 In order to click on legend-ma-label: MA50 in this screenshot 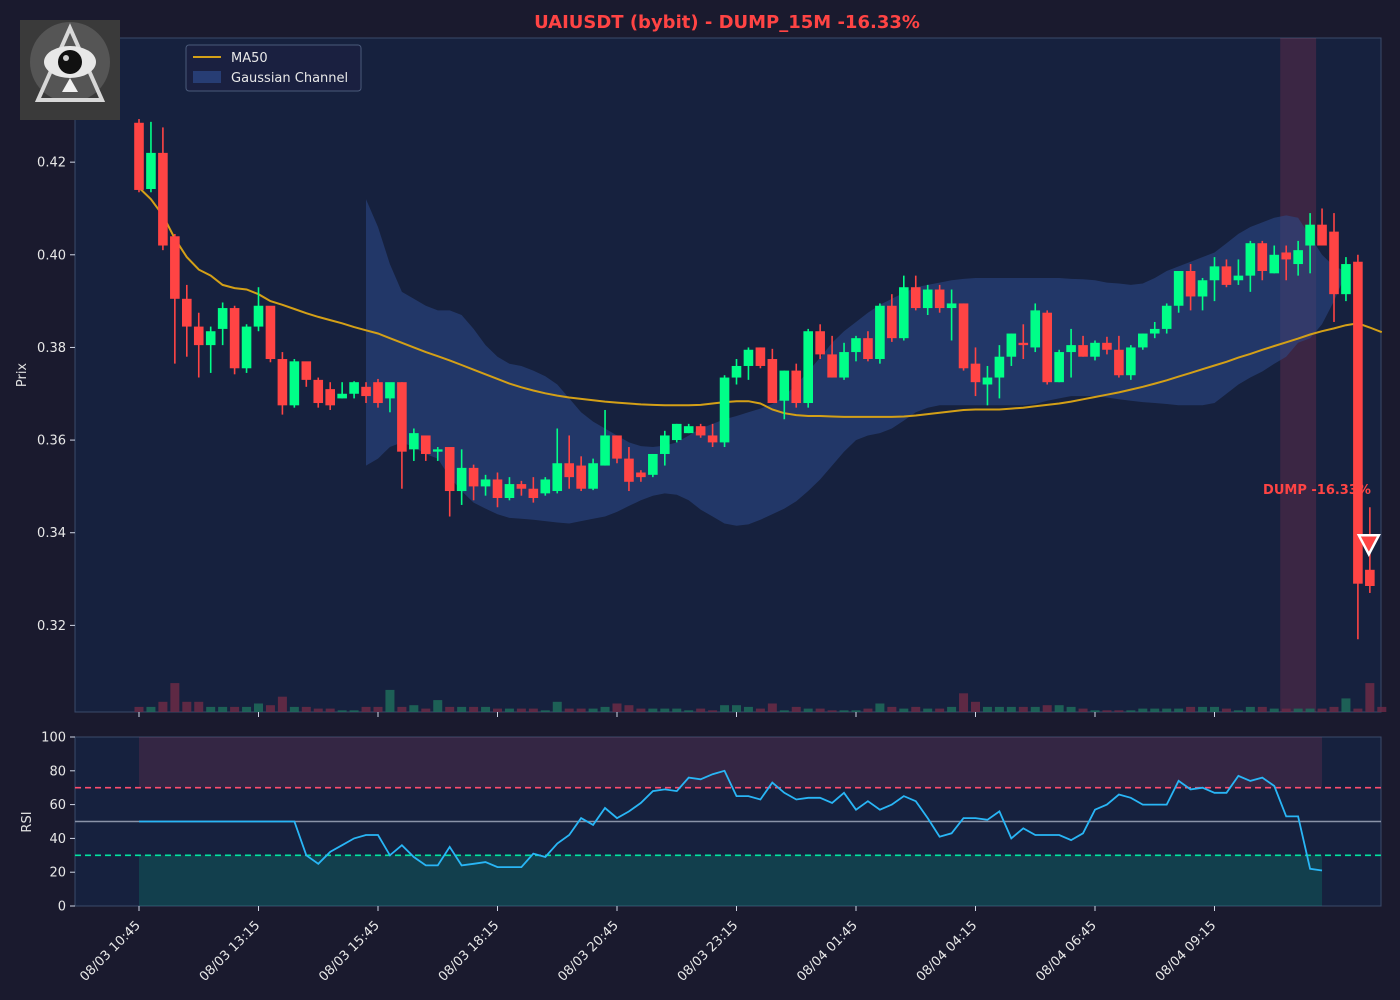, I will do `click(249, 58)`.